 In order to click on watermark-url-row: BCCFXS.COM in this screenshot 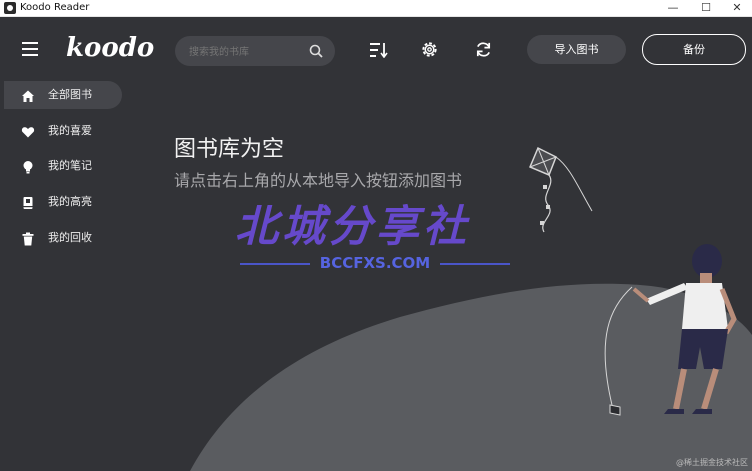, I will do `click(375, 263)`.